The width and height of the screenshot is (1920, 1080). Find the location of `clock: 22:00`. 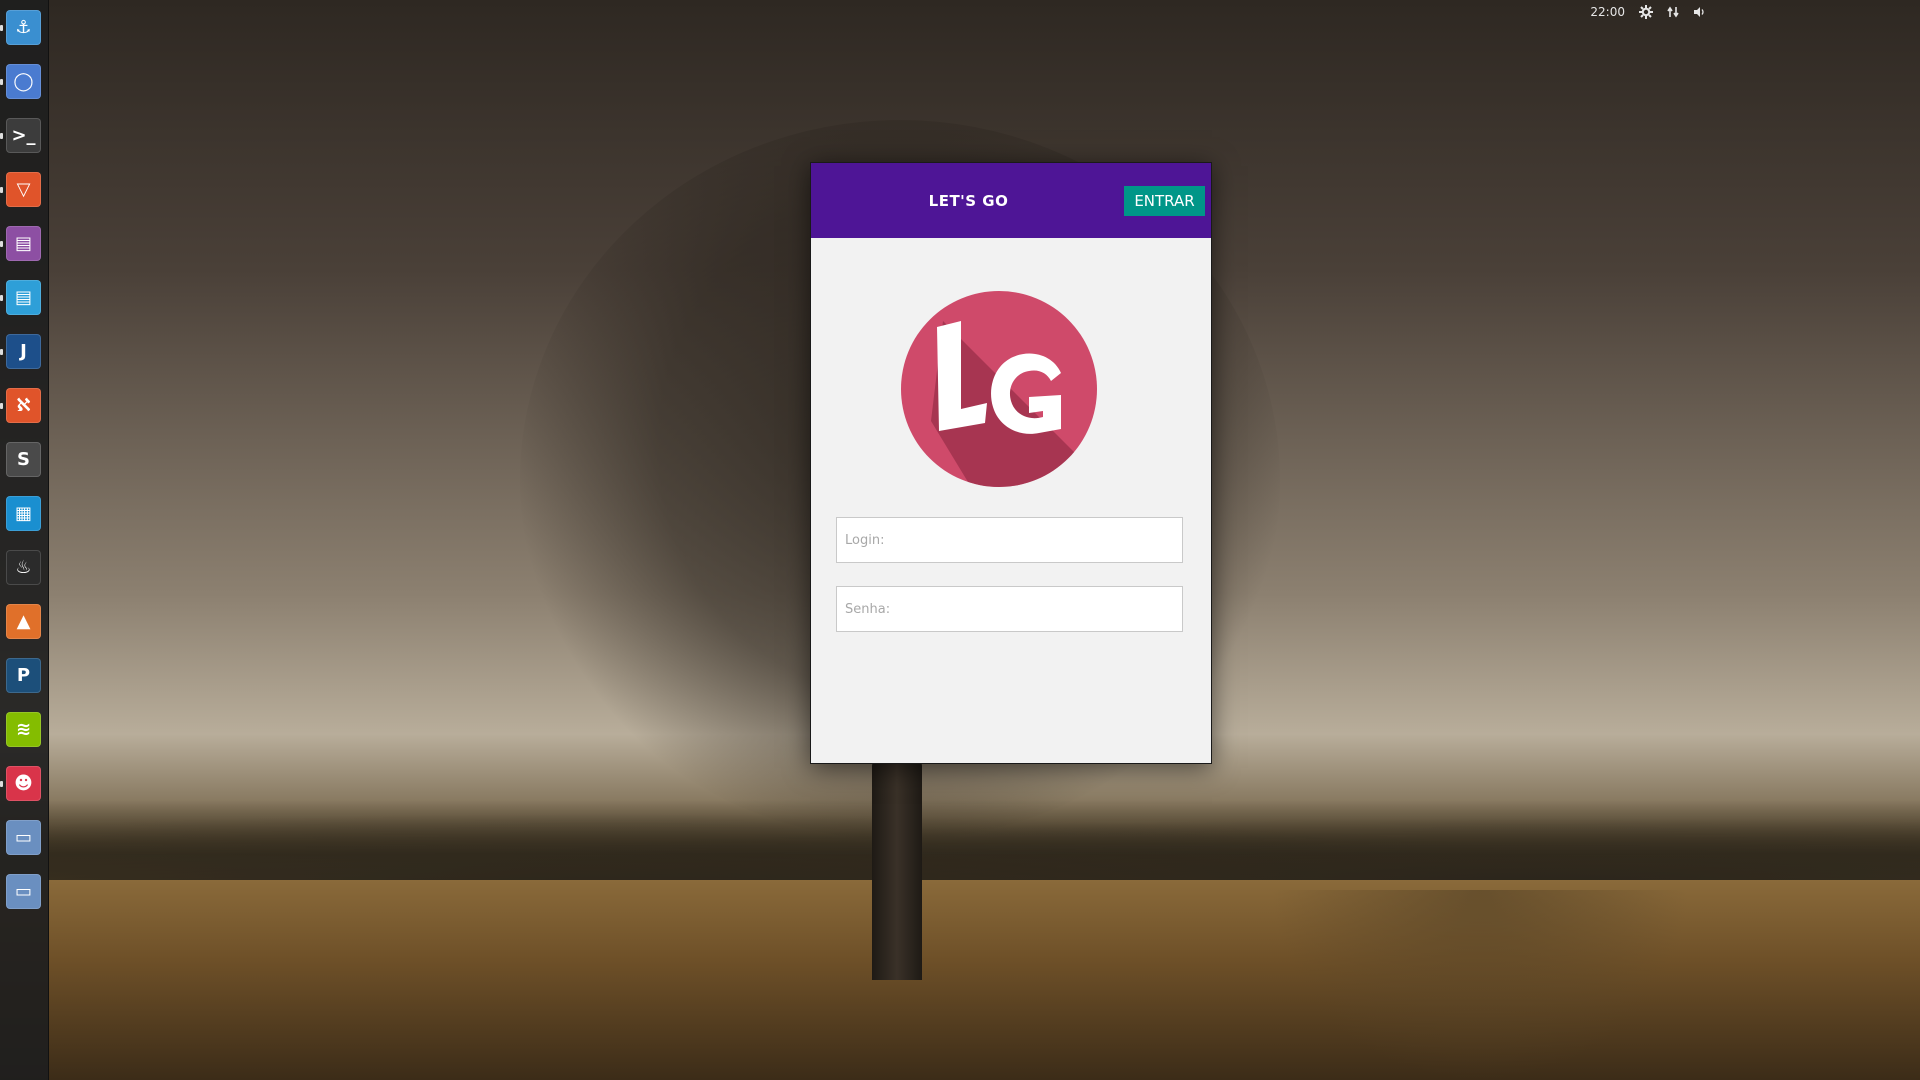

clock: 22:00 is located at coordinates (1607, 12).